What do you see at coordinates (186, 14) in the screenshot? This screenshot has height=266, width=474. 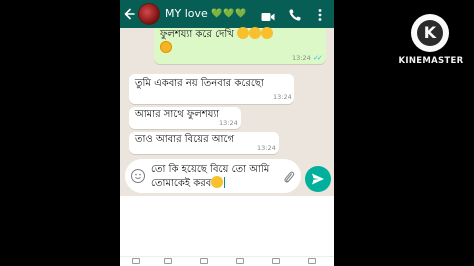 I see `contact-name: MY love` at bounding box center [186, 14].